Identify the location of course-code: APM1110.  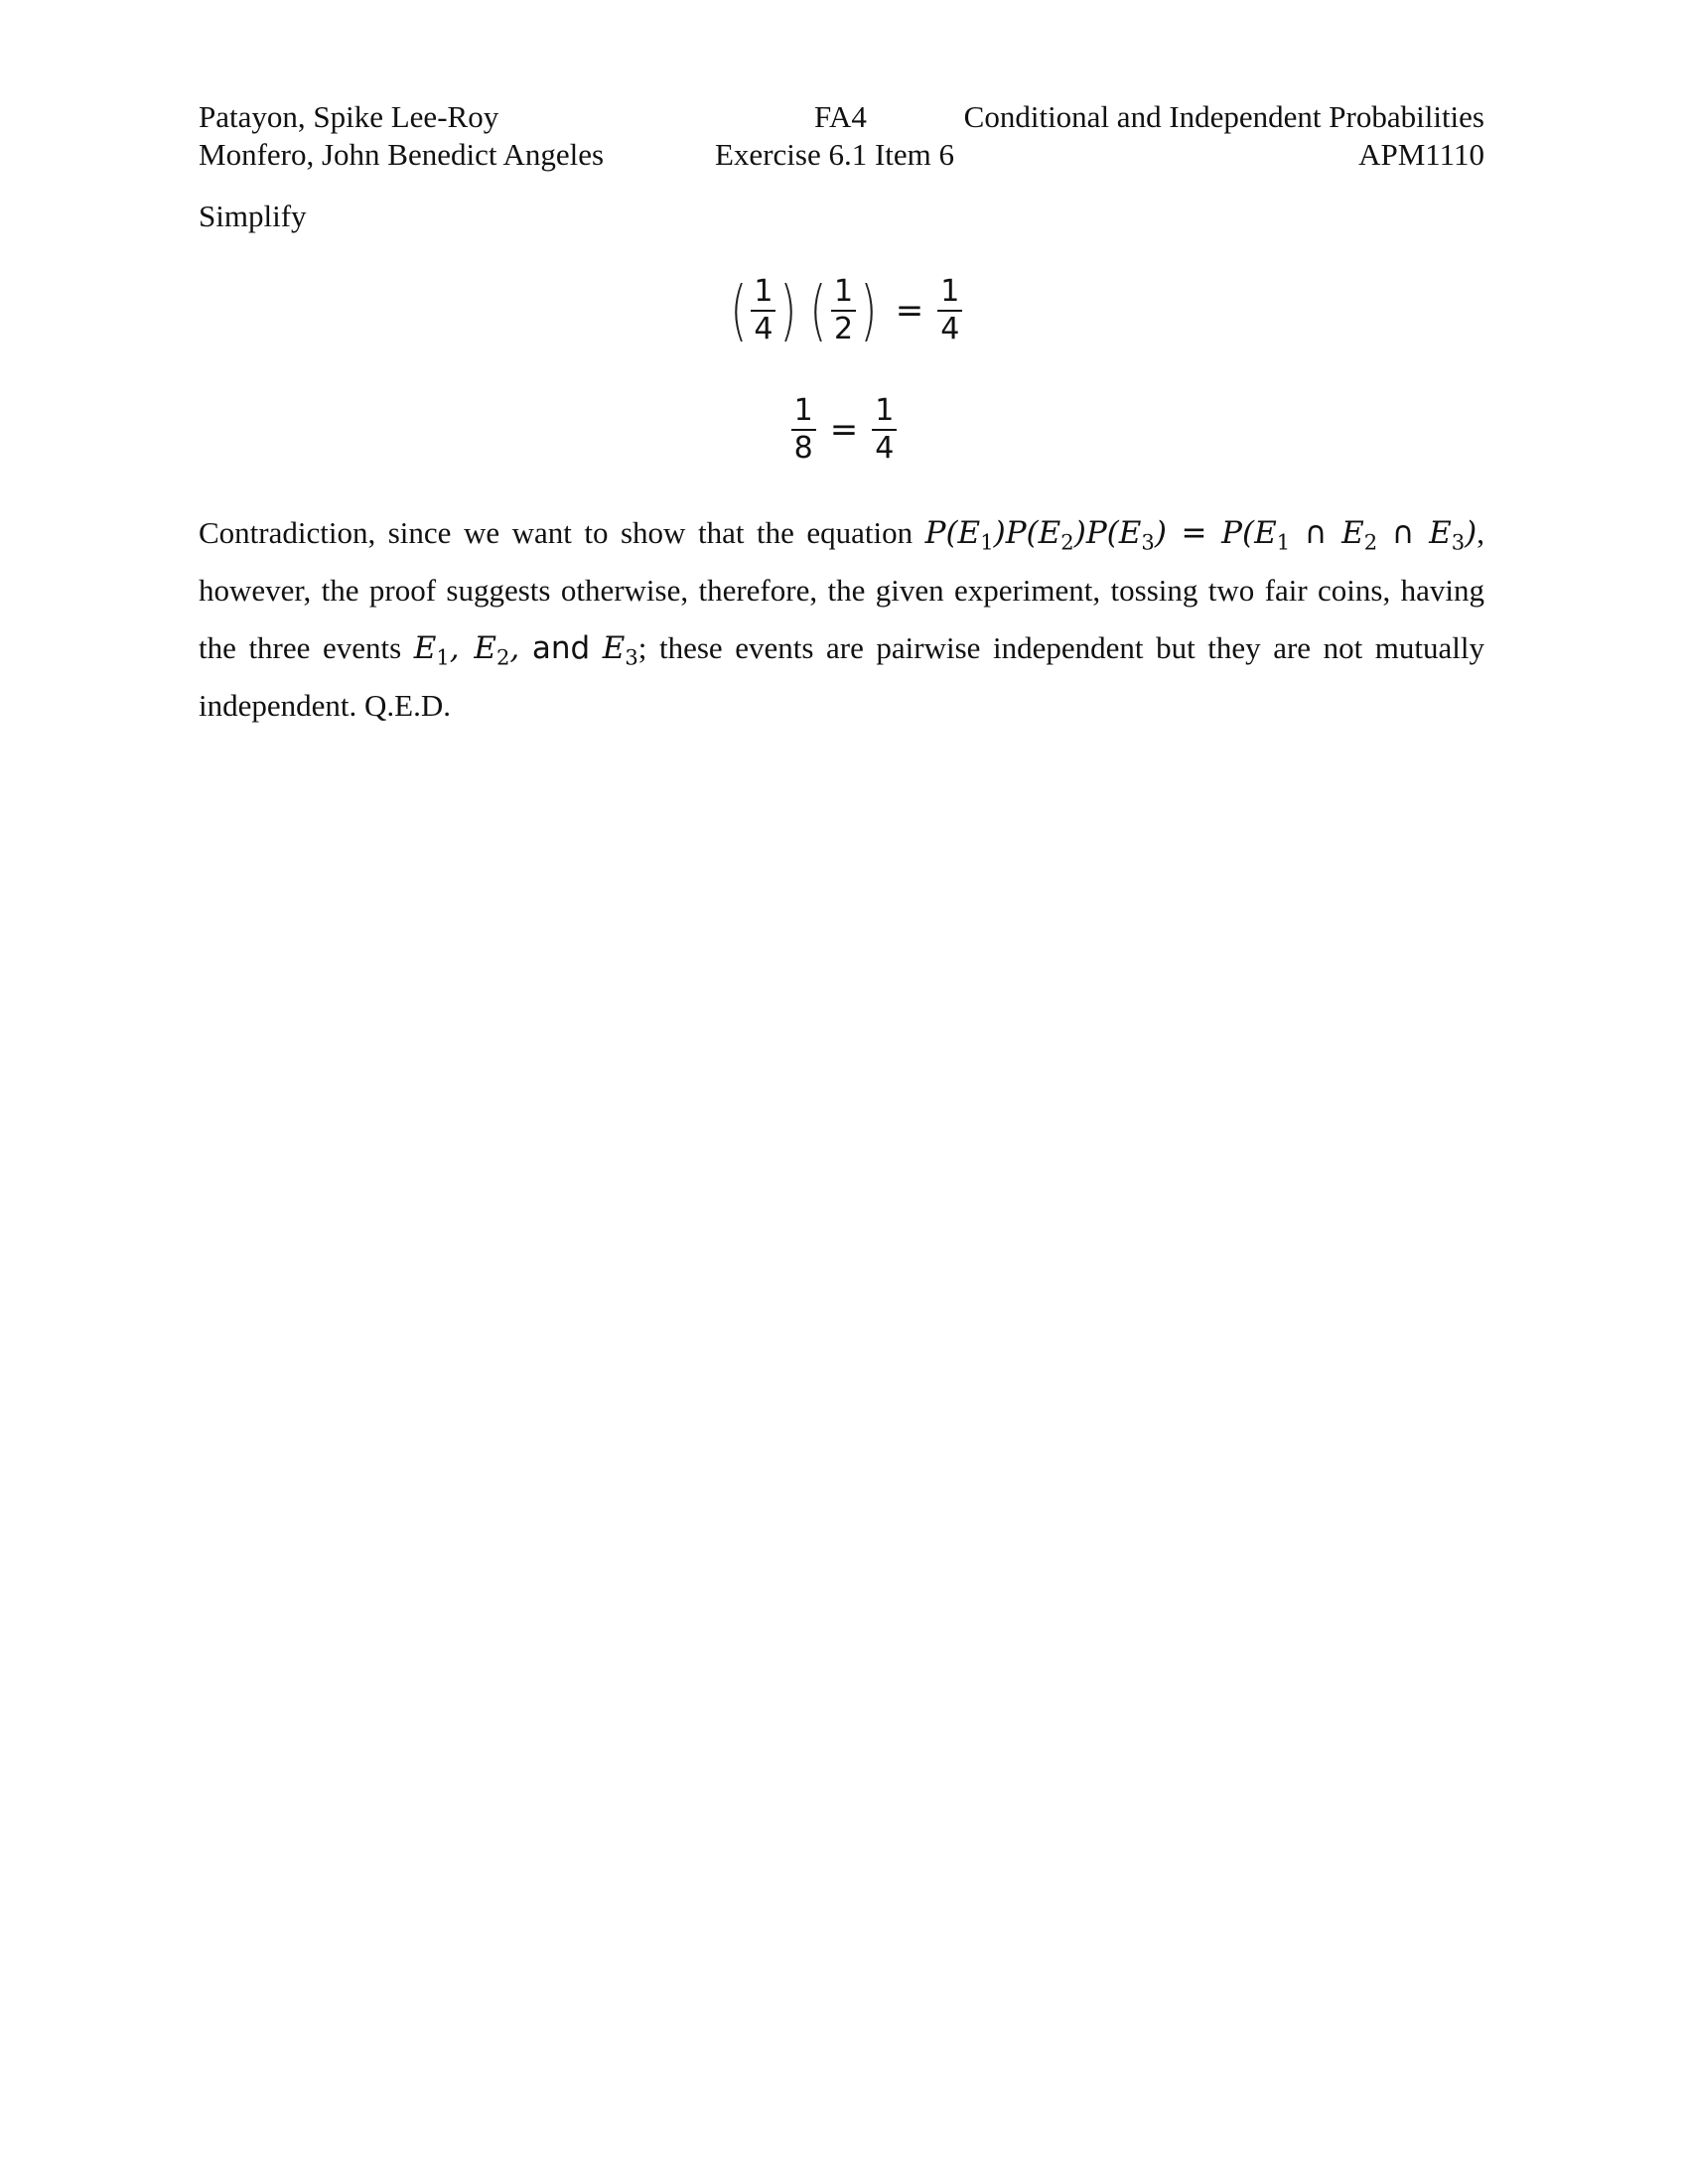
(1421, 154).